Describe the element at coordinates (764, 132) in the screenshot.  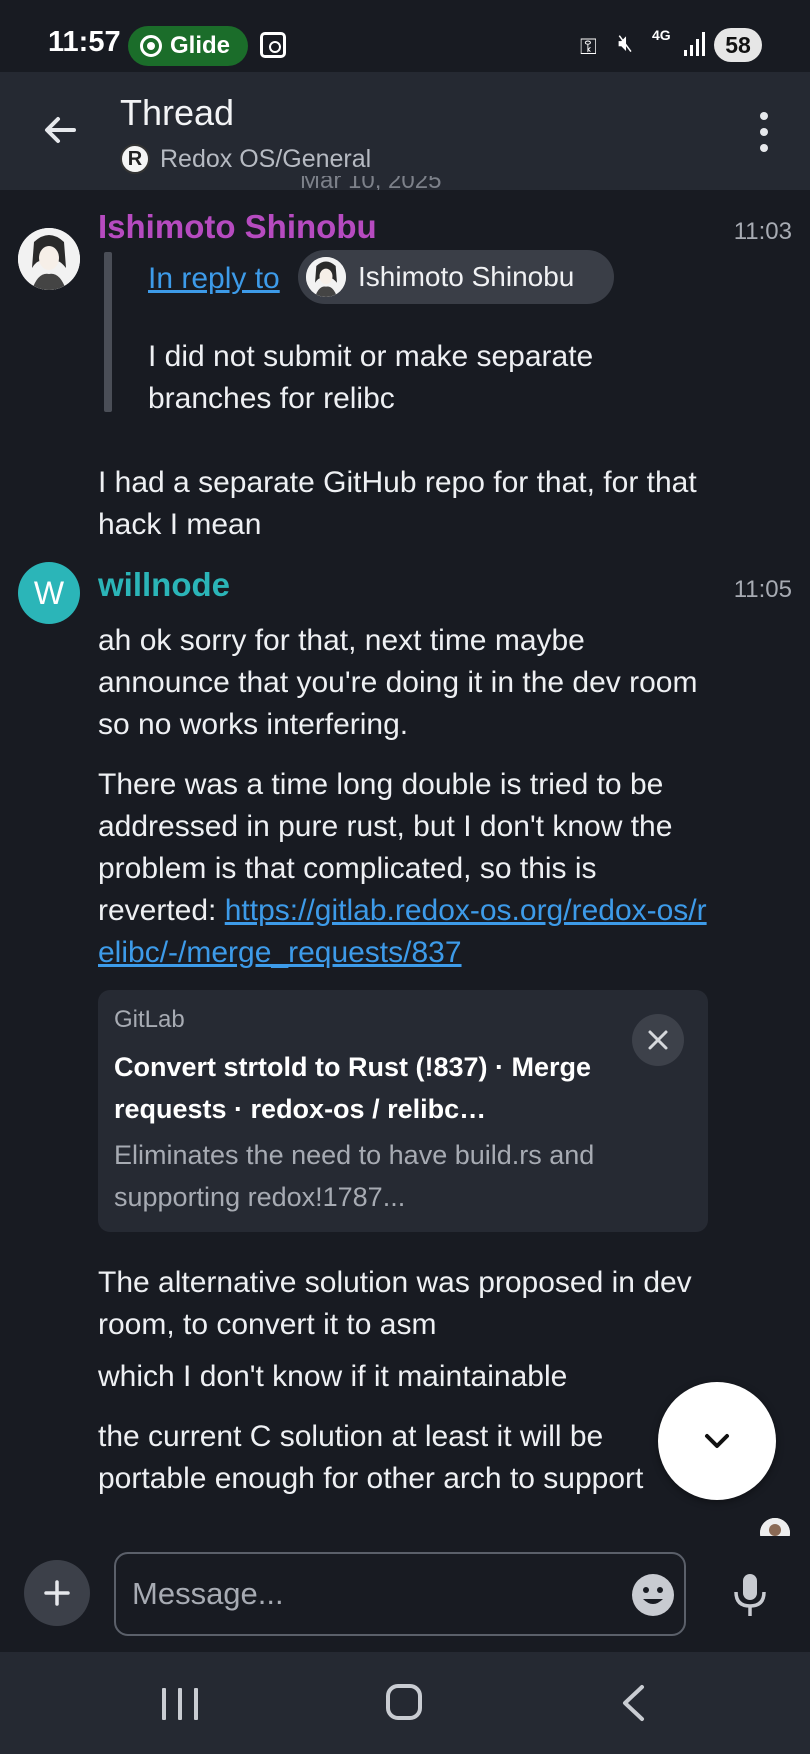
I see `more-options-button` at that location.